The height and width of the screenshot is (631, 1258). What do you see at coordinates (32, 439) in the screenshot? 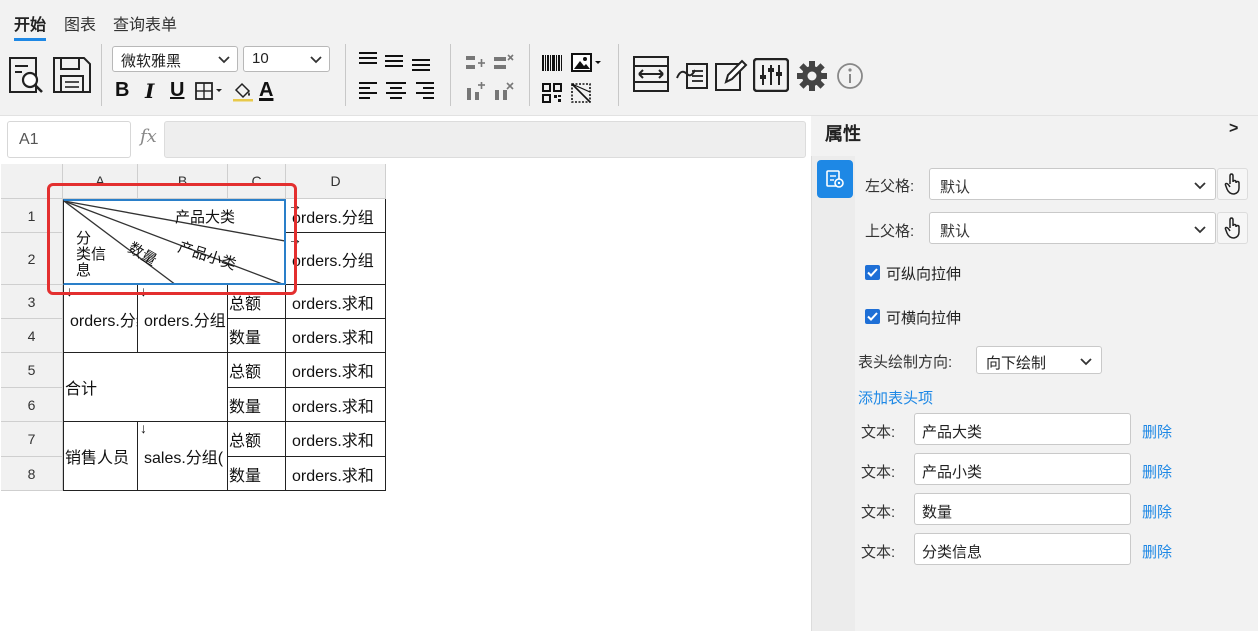
I see `row-header-7: 7` at bounding box center [32, 439].